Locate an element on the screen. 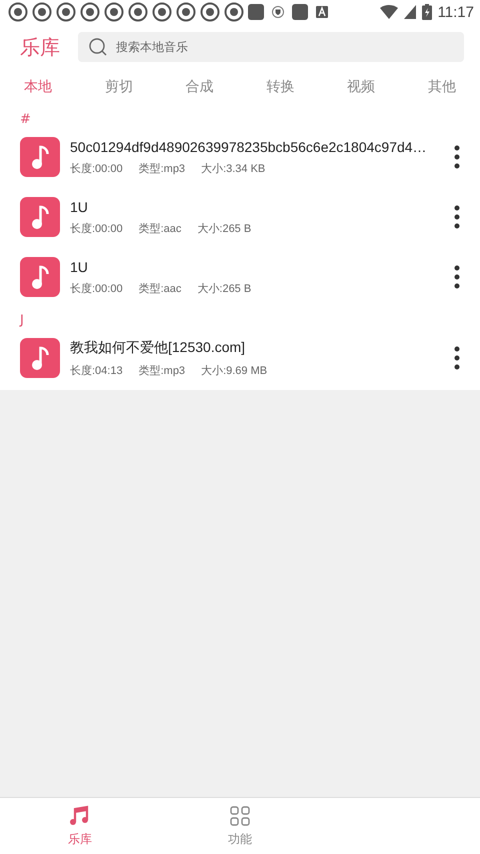 The image size is (480, 854). song-title: 教我如何不爱他[12530.com] is located at coordinates (253, 347).